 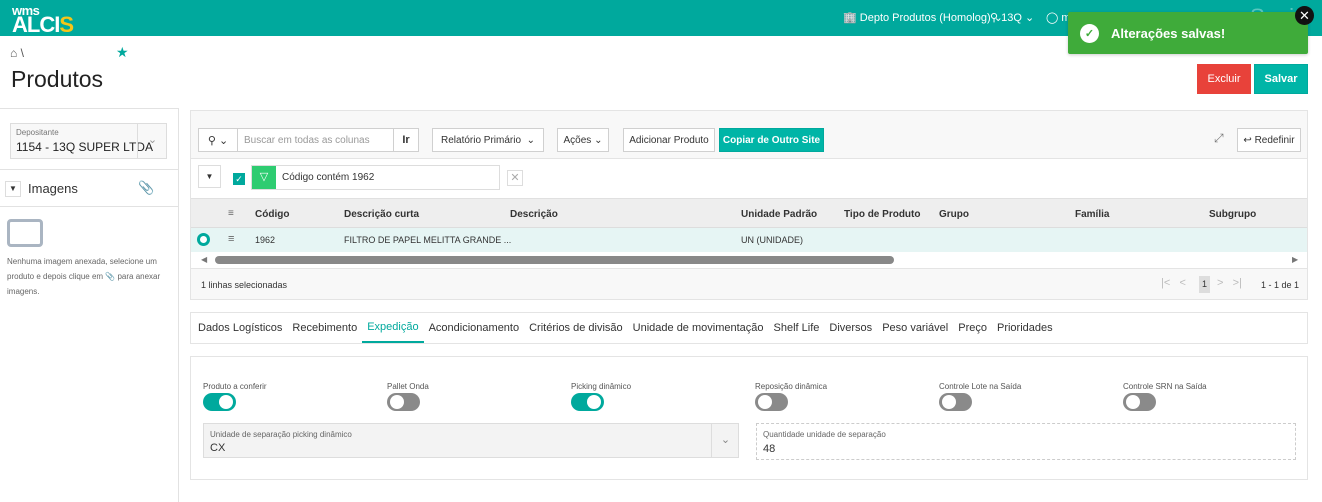 What do you see at coordinates (43, 24) in the screenshot?
I see `logo: ALCIS` at bounding box center [43, 24].